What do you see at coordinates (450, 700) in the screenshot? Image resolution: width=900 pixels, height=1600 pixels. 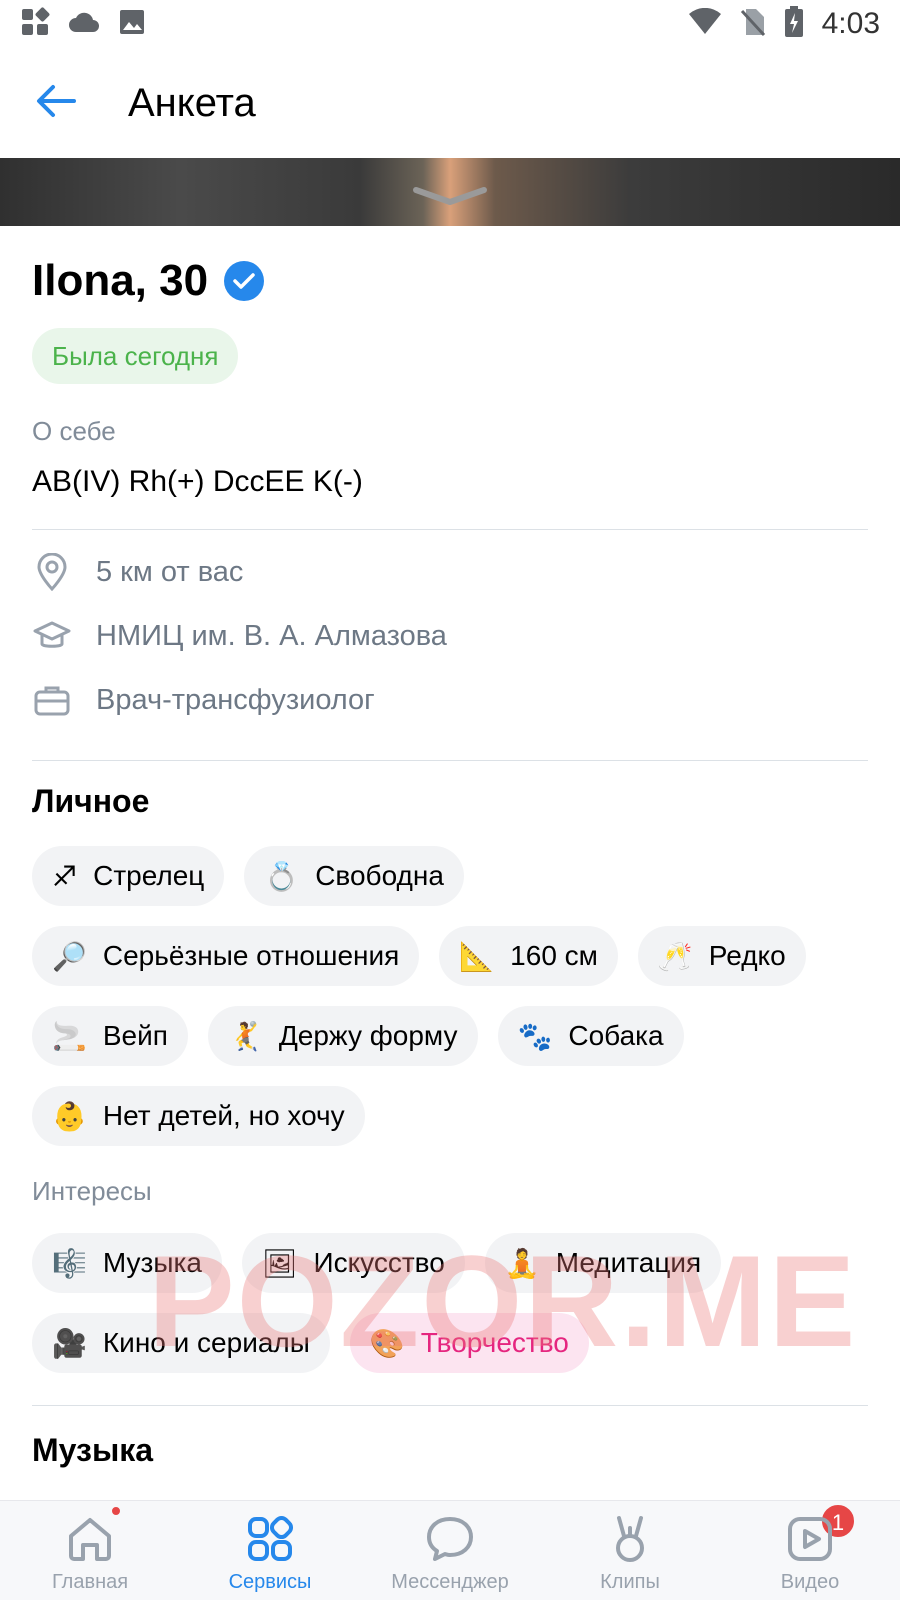 I see `info-job: Врач-трансфузиолог` at bounding box center [450, 700].